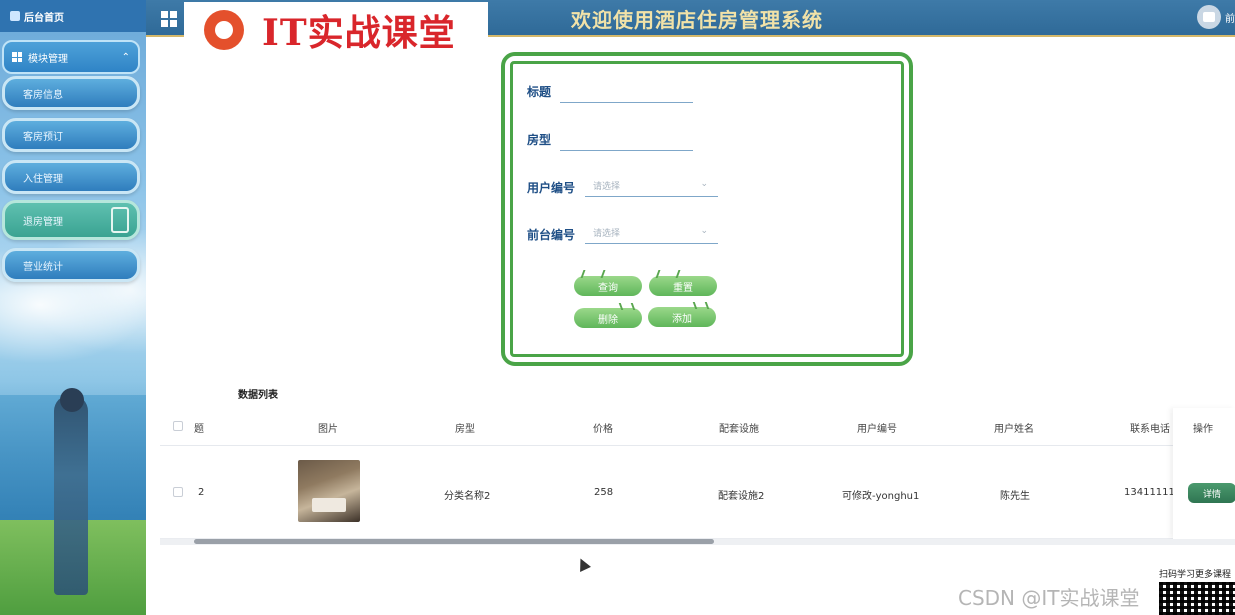  Describe the element at coordinates (71, 57) in the screenshot. I see `module-management-menu: 模块管理 ⌃` at that location.